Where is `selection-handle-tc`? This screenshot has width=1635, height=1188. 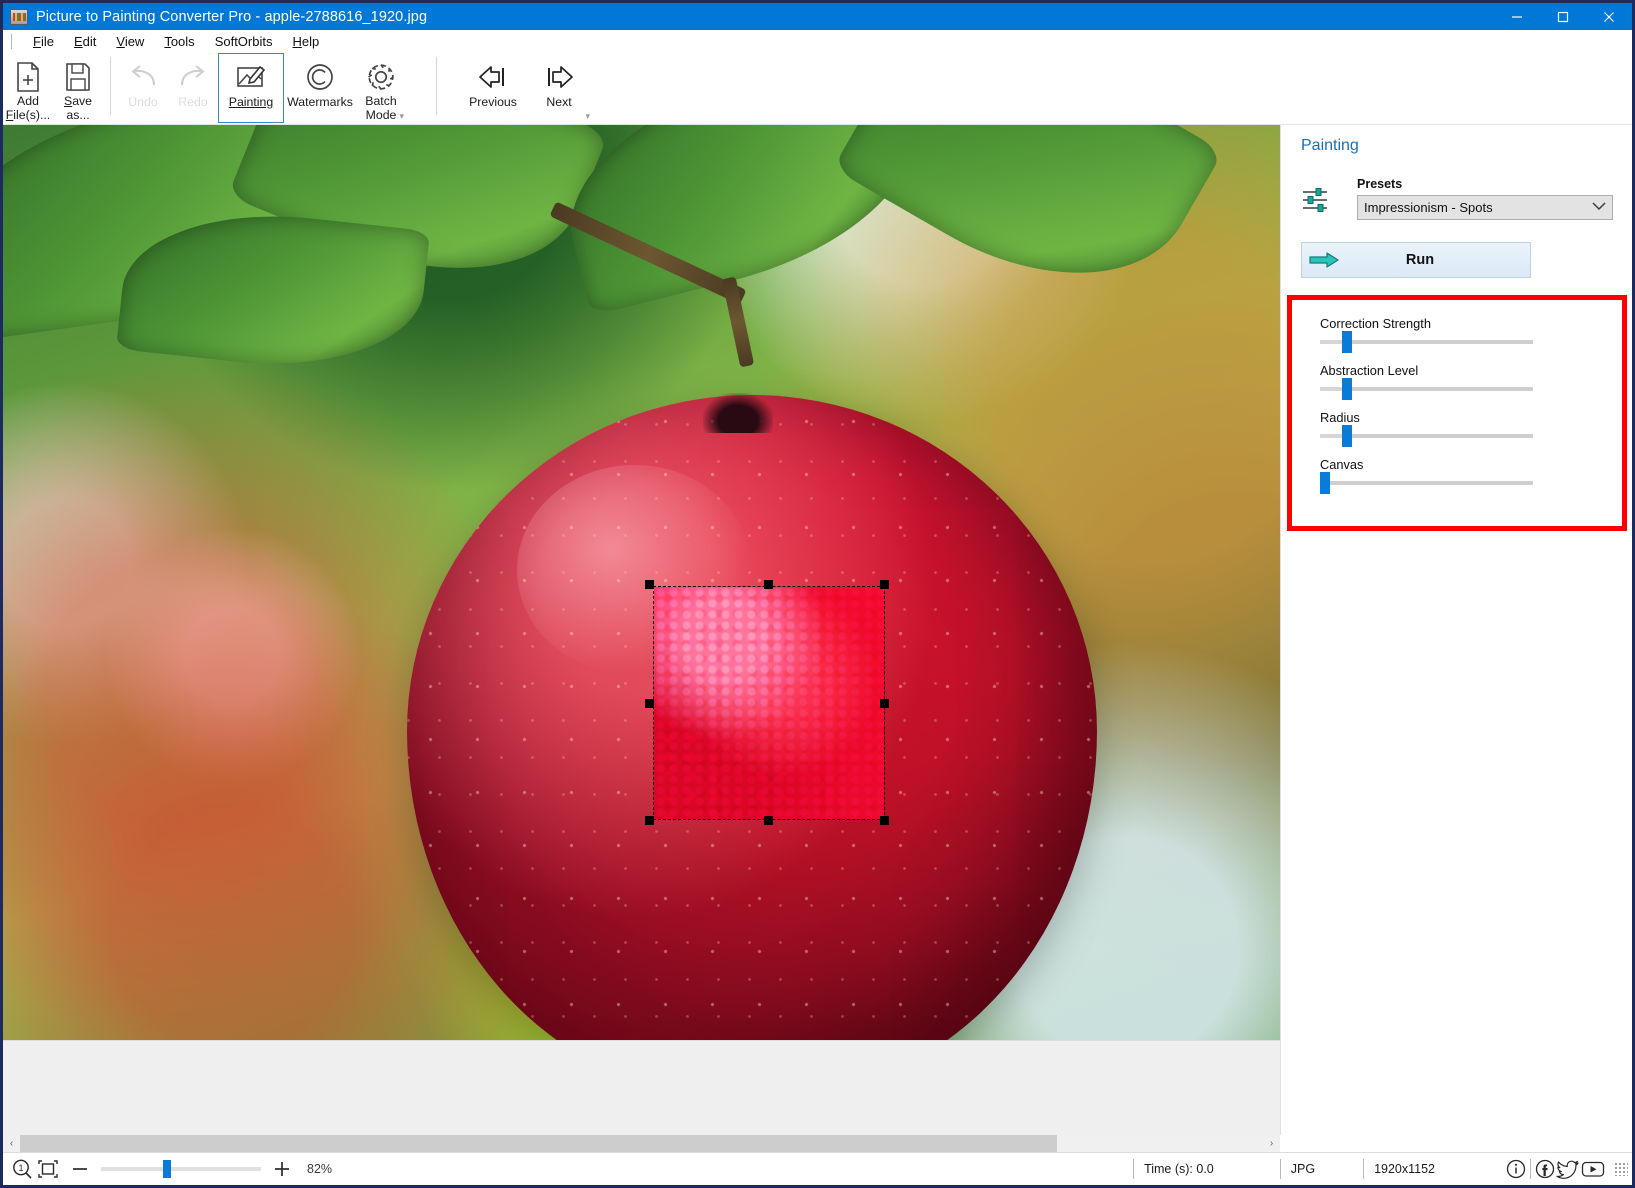
selection-handle-tc is located at coordinates (768, 584).